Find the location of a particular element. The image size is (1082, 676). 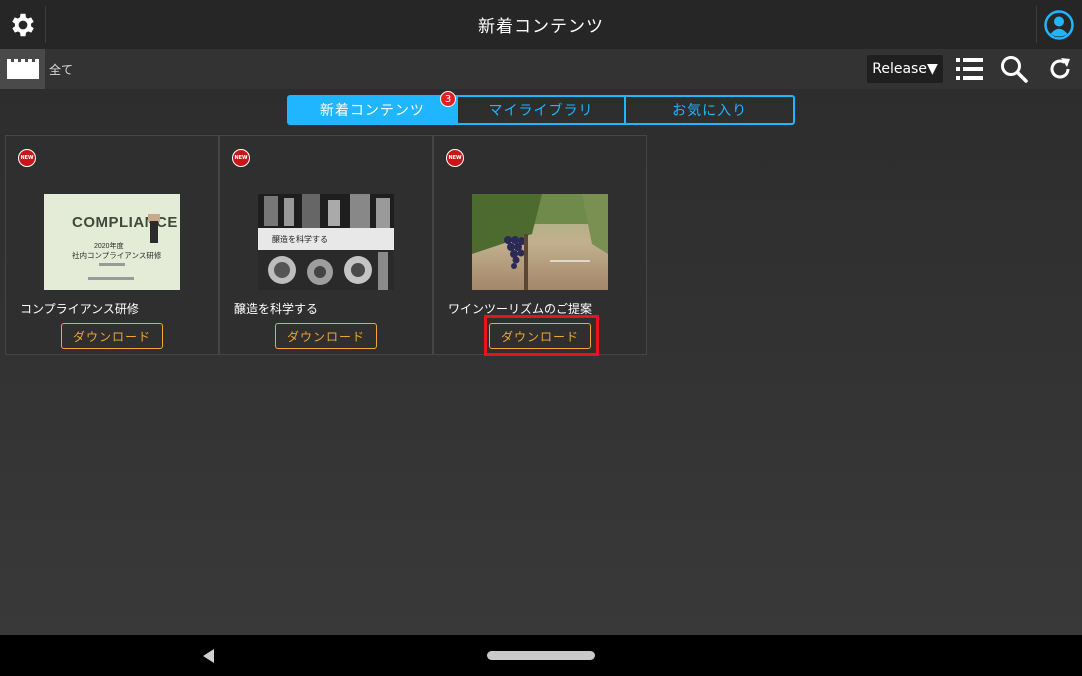

search-button is located at coordinates (1014, 69).